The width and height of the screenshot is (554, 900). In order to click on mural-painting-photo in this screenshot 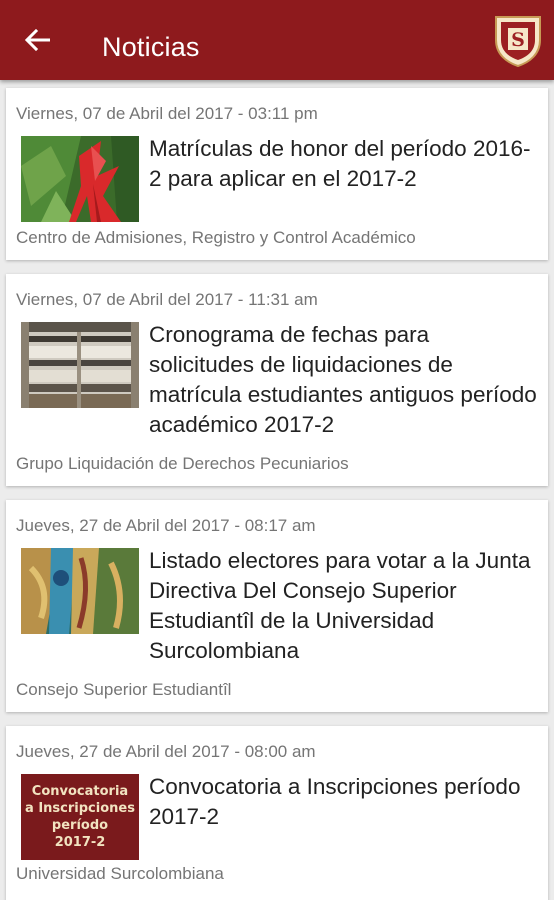, I will do `click(80, 591)`.